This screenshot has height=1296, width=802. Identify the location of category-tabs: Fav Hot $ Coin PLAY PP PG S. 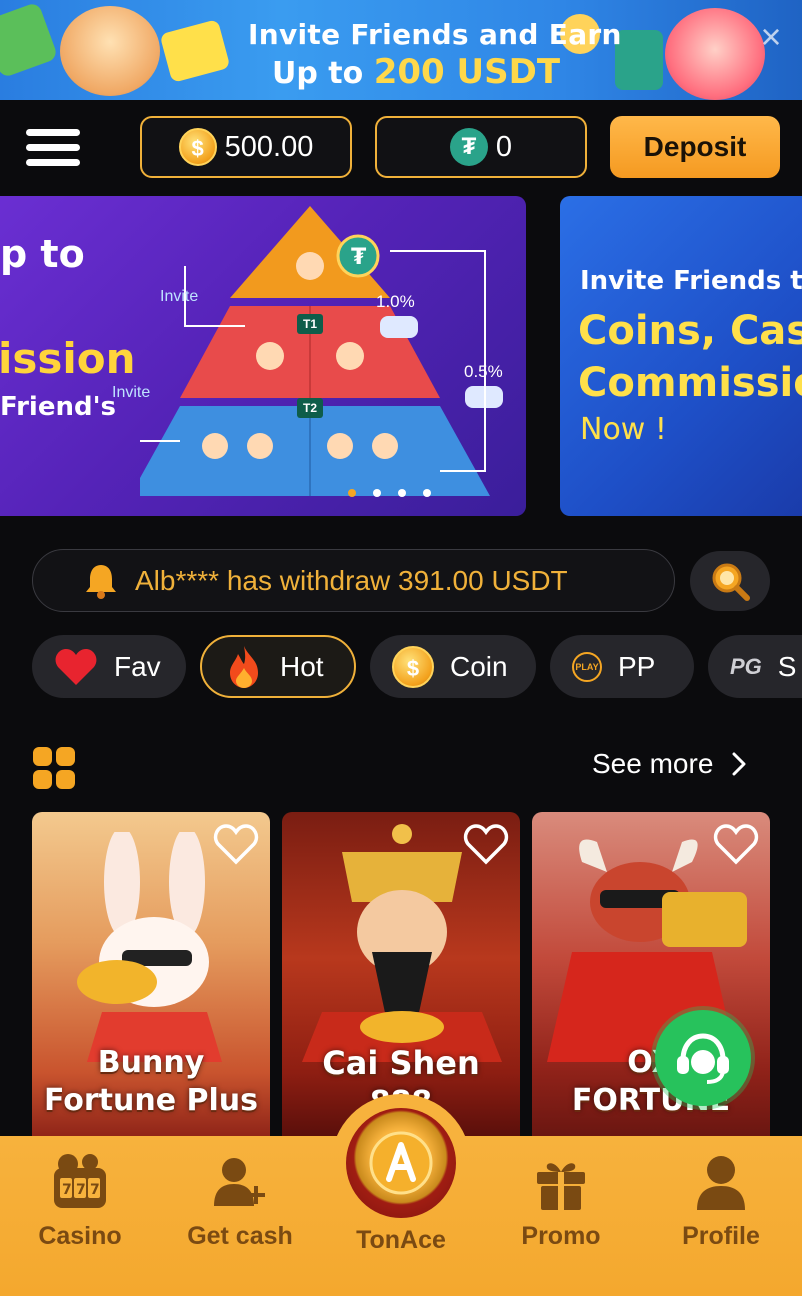
(417, 667).